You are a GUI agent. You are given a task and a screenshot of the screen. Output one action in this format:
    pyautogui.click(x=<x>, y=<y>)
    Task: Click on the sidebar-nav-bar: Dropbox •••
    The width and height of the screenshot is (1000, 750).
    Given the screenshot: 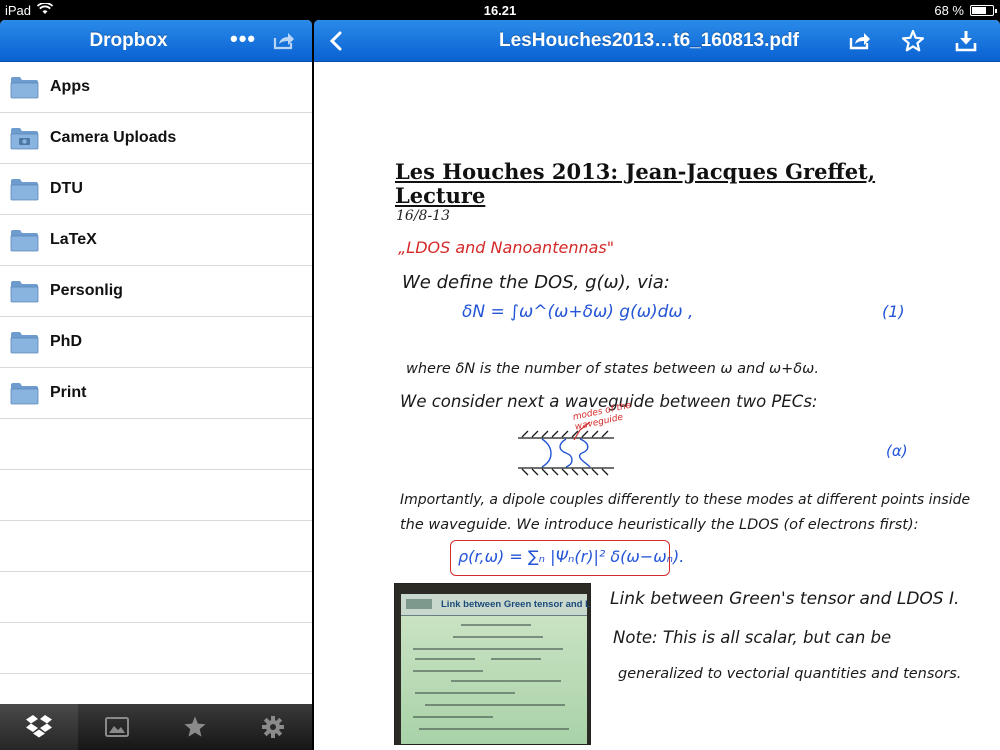 What is the action you would take?
    pyautogui.click(x=156, y=41)
    